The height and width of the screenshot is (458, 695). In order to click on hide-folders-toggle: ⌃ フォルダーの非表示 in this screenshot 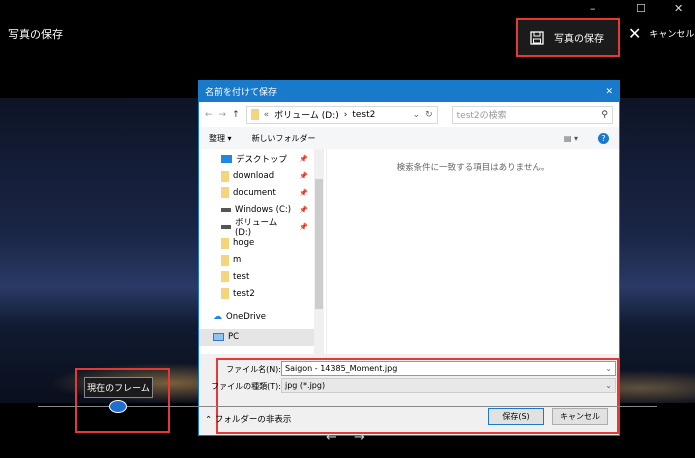, I will do `click(248, 419)`.